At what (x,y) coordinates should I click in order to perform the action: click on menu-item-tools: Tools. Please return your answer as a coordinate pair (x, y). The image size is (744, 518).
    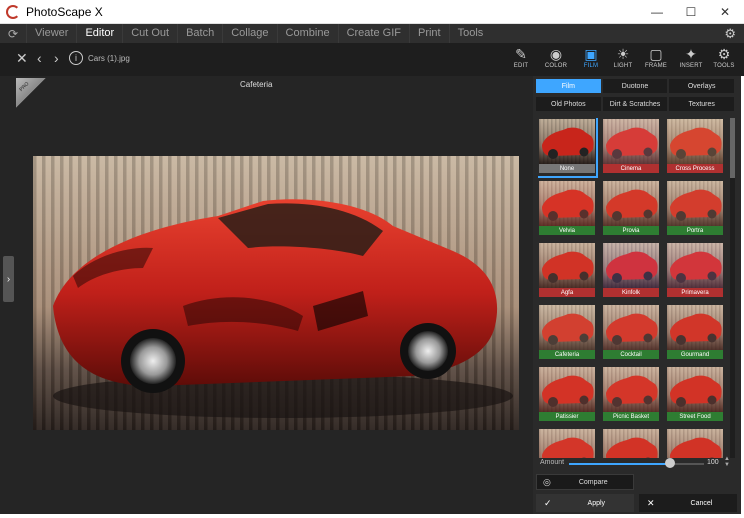
    Looking at the image, I should click on (470, 33).